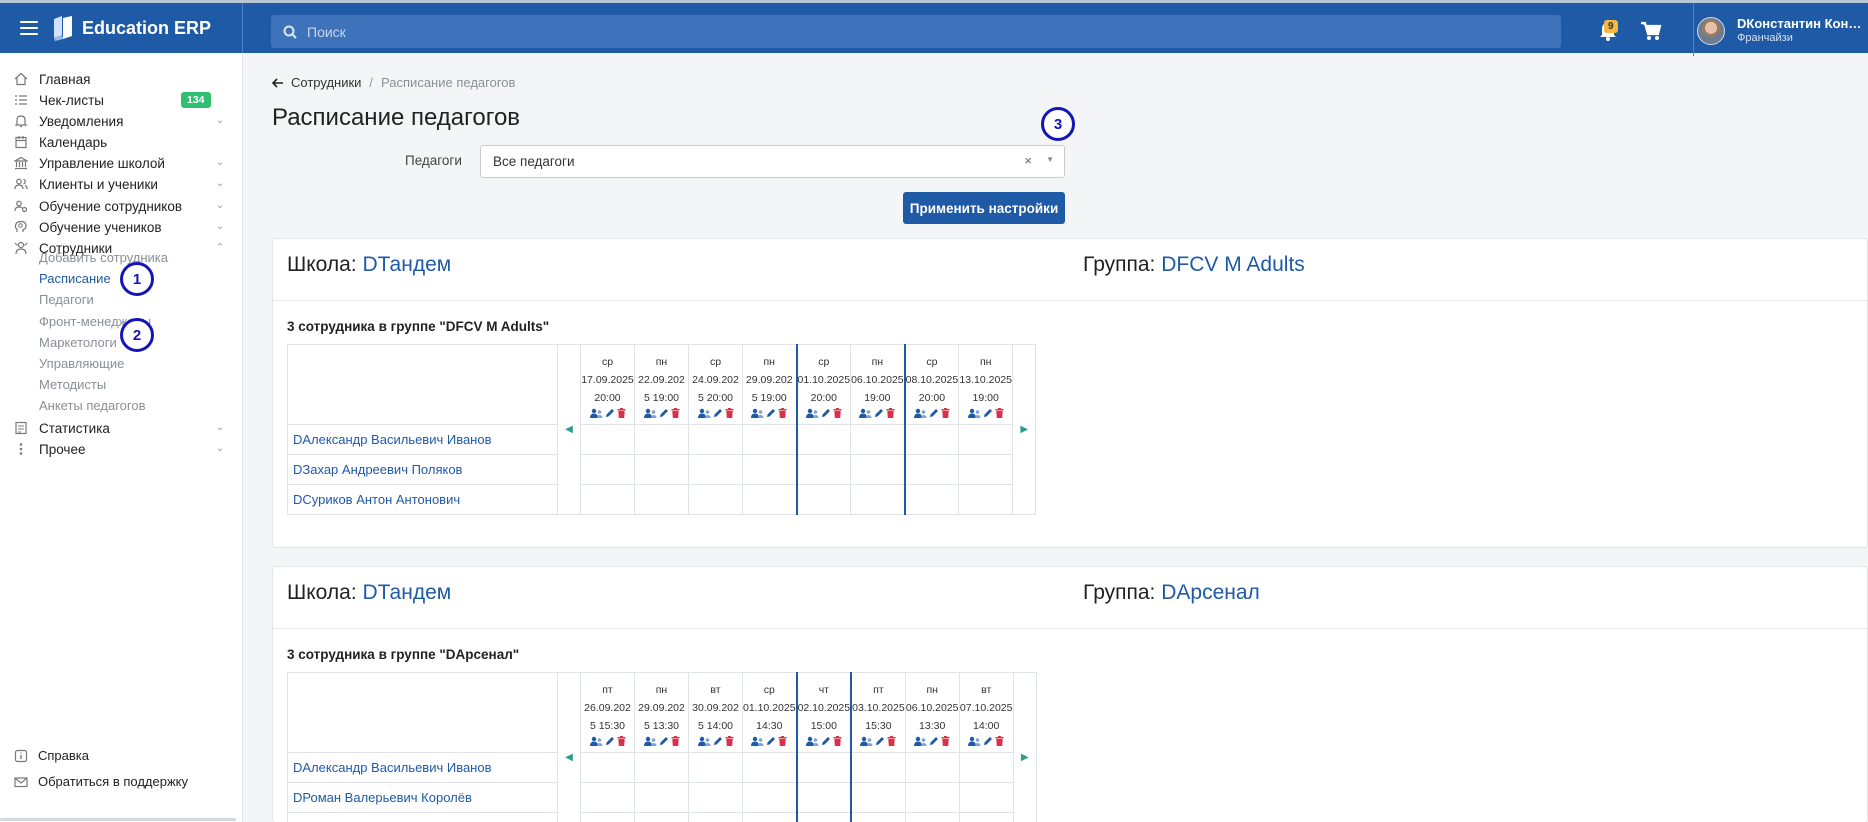 The height and width of the screenshot is (822, 1868). What do you see at coordinates (119, 206) in the screenshot?
I see `sidebar-item-staff-training: Обучение сотрудников ⌄` at bounding box center [119, 206].